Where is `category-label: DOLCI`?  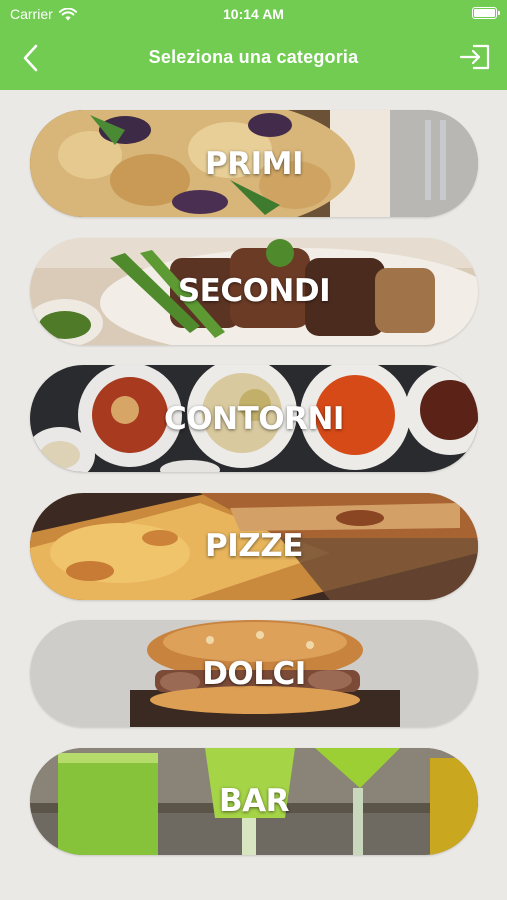 category-label: DOLCI is located at coordinates (254, 673).